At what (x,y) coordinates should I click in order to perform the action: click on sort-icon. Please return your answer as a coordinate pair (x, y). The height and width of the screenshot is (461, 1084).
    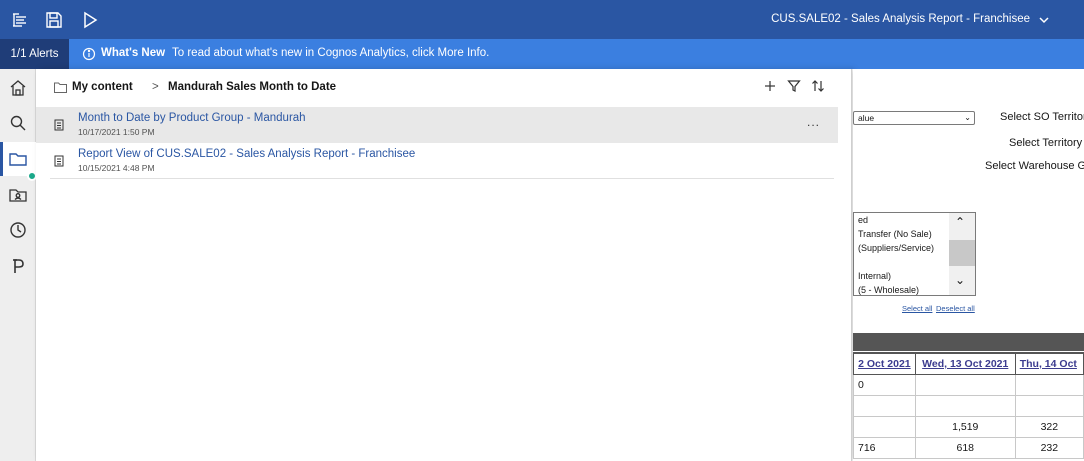
    Looking at the image, I should click on (819, 88).